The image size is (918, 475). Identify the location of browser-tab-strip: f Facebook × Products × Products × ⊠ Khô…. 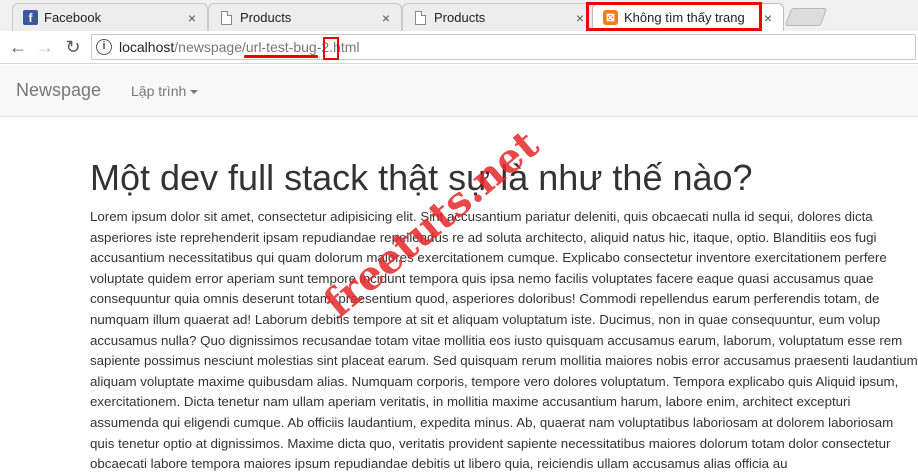
(459, 15).